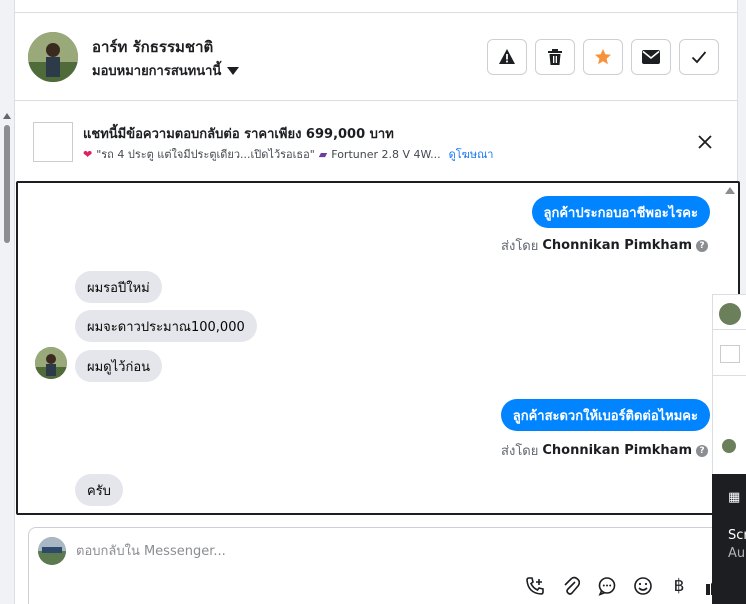 The width and height of the screenshot is (746, 604). What do you see at coordinates (7, 302) in the screenshot?
I see `outer-scrollbar` at bounding box center [7, 302].